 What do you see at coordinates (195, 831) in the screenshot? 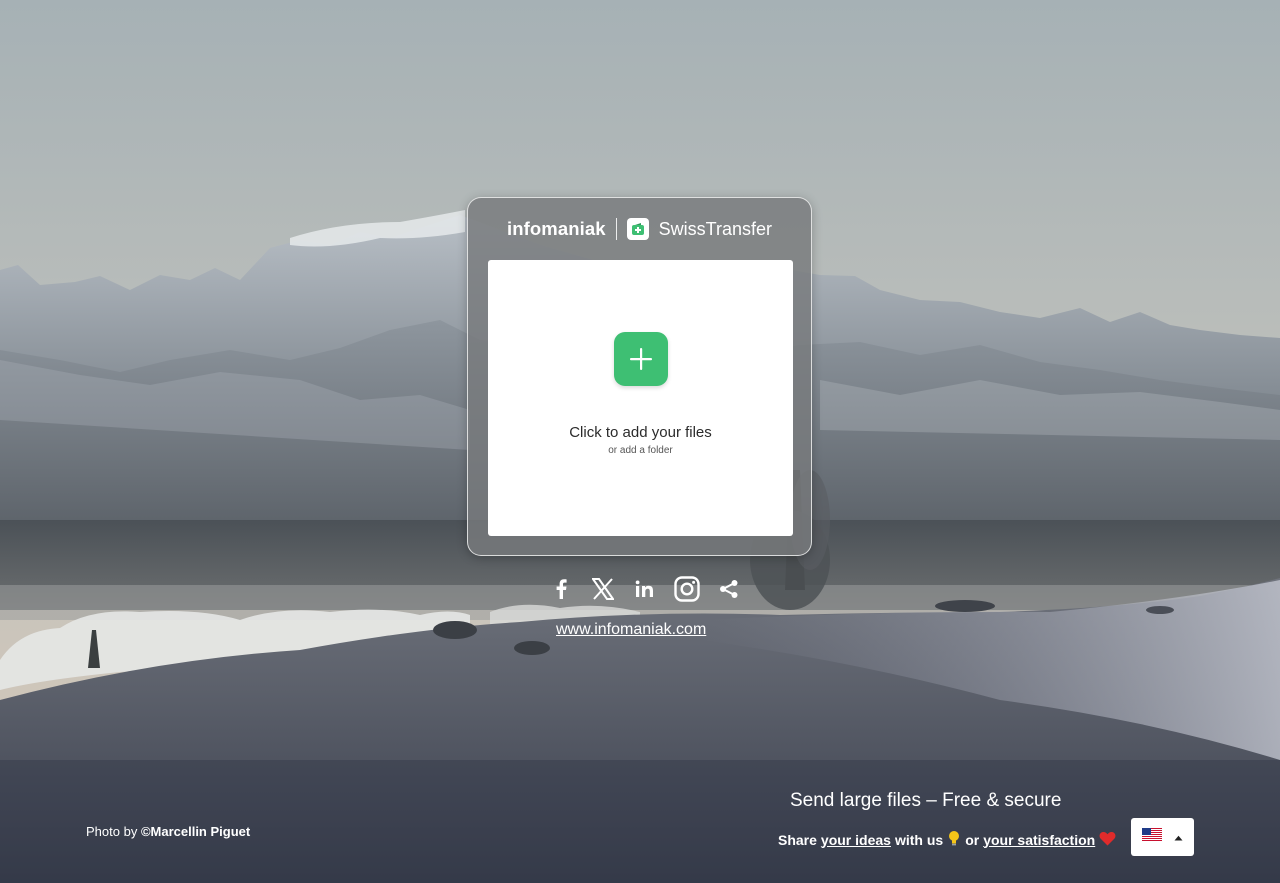
I see `photo-author: ©Marcellin Piguet` at bounding box center [195, 831].